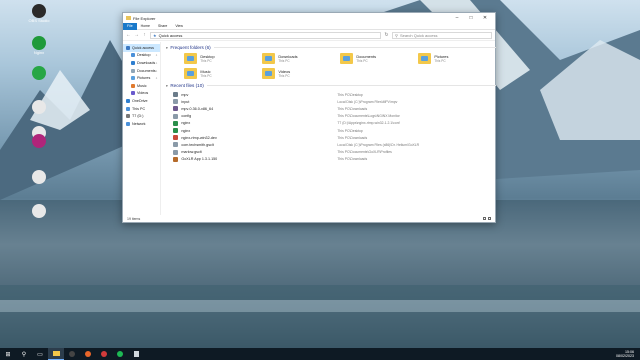 The height and width of the screenshot is (360, 640). What do you see at coordinates (197, 144) in the screenshot?
I see `recent-file-name: com.techsmith.gsclt` at bounding box center [197, 144].